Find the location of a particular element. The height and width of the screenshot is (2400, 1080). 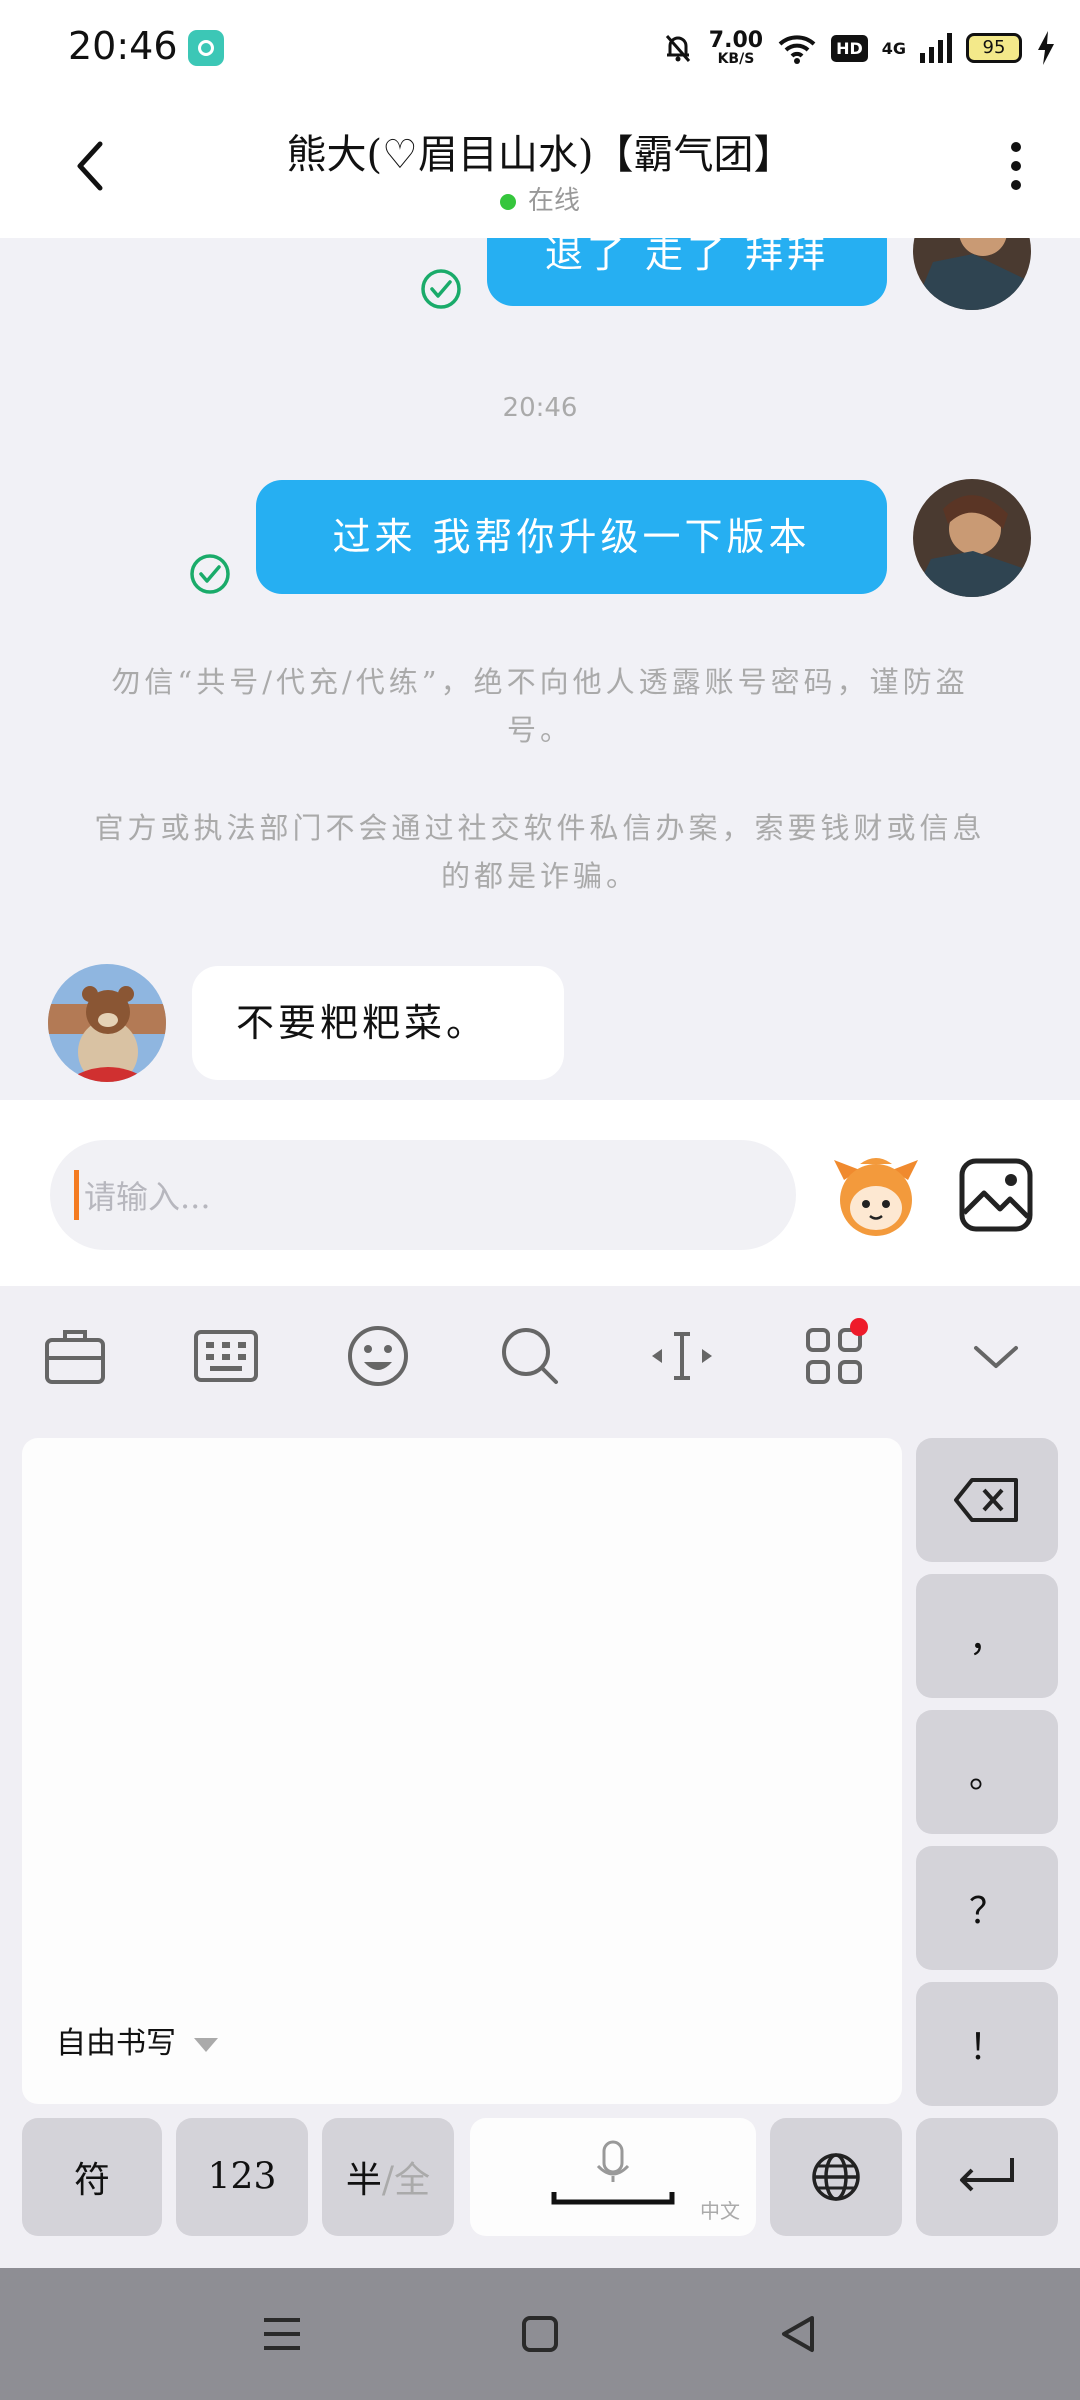

space-sub-label: 中文 is located at coordinates (720, 2211).